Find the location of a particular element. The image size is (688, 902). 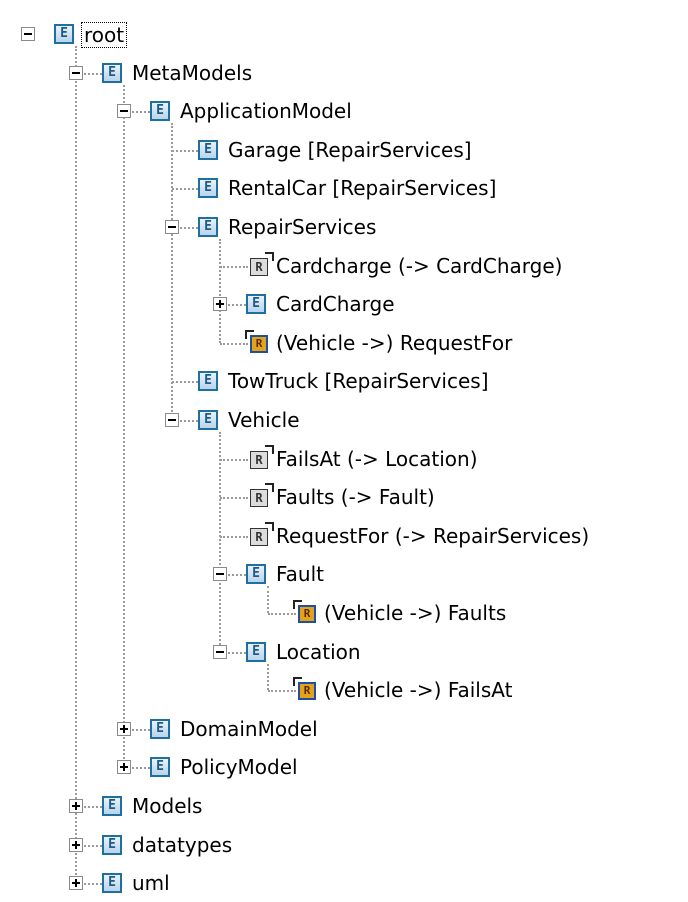

tree-node-label: Location is located at coordinates (318, 652).